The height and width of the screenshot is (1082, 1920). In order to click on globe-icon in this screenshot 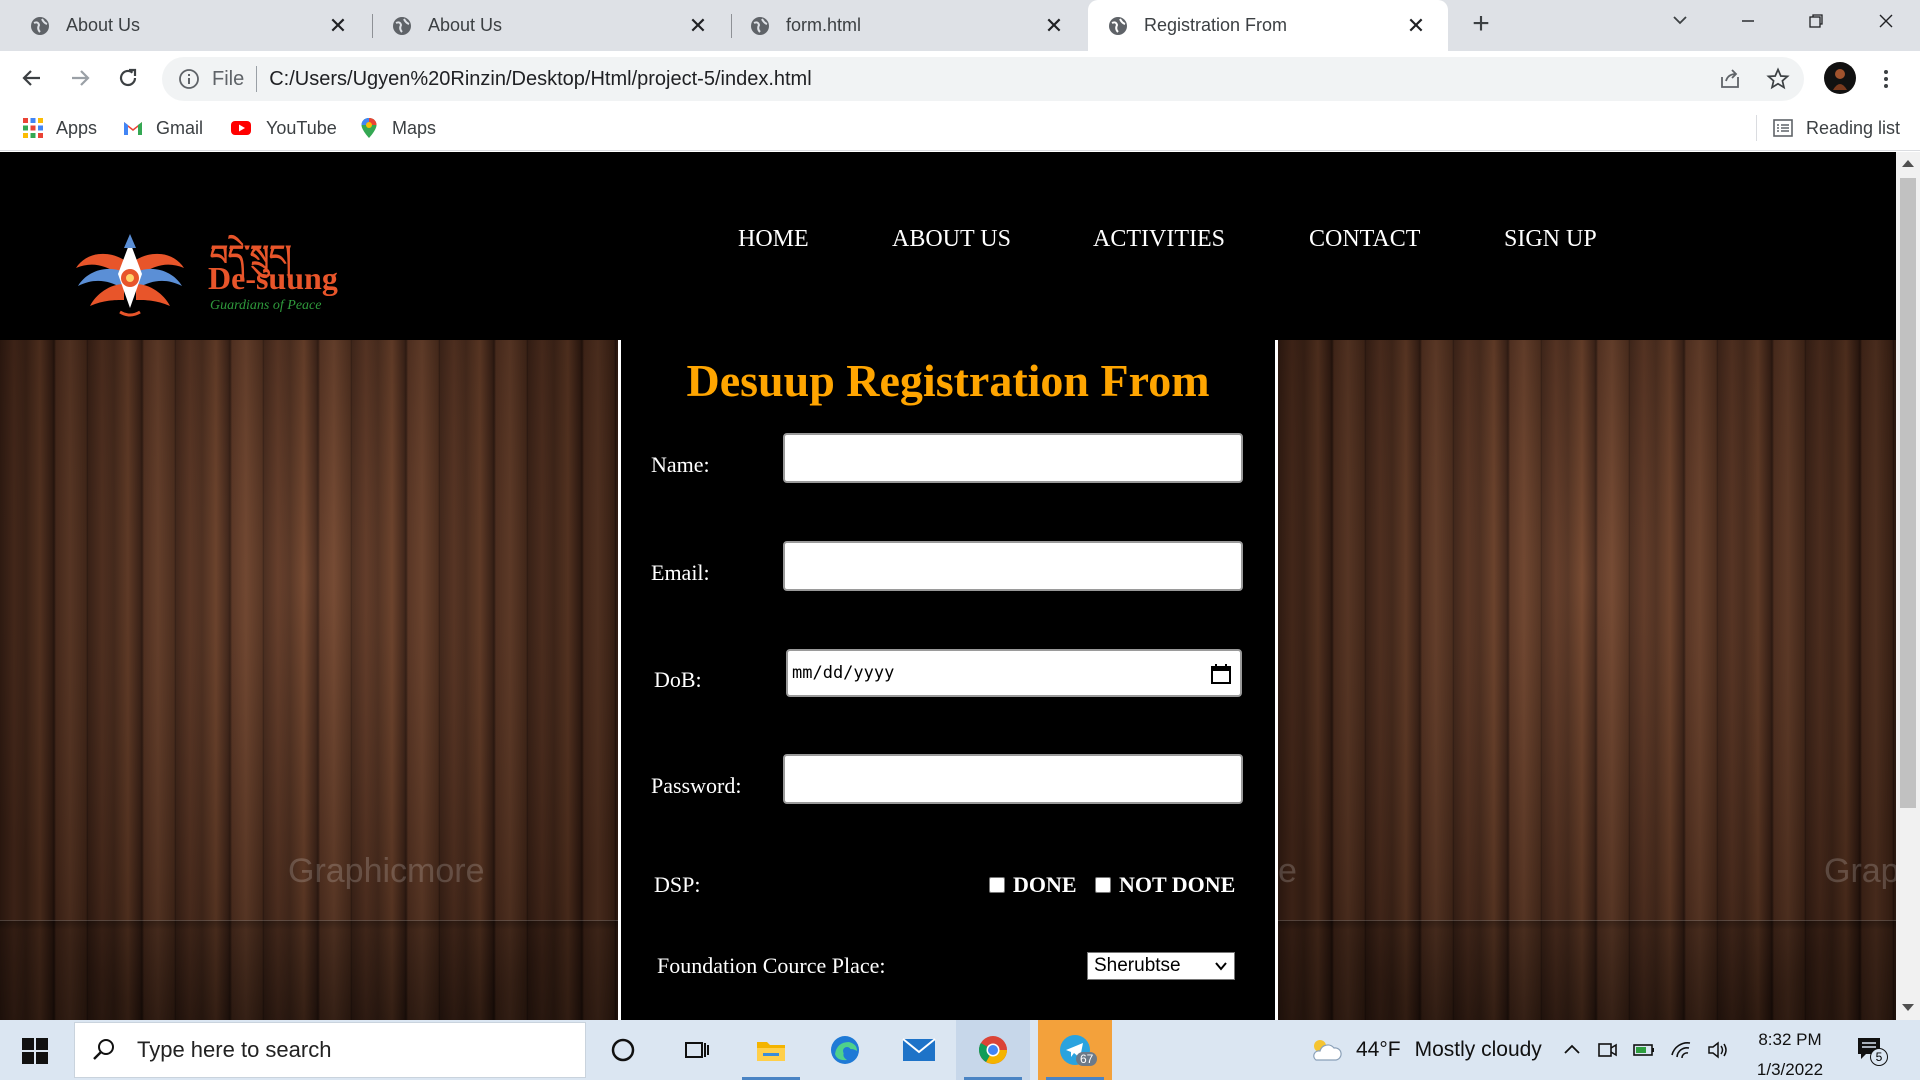, I will do `click(40, 25)`.